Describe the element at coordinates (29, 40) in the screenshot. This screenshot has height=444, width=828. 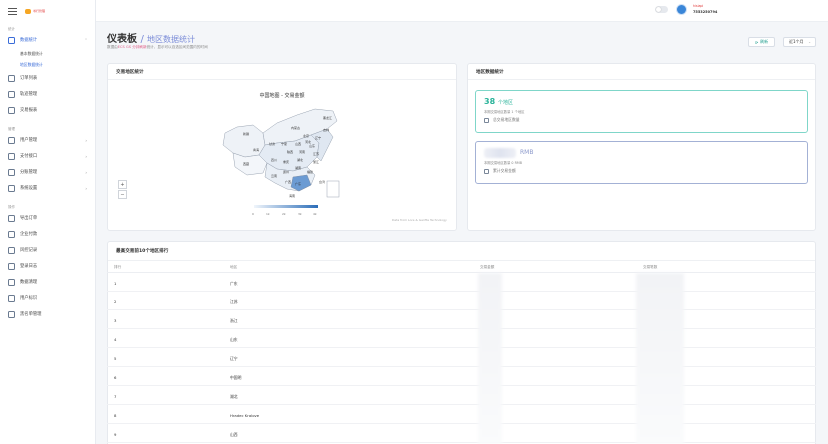
I see `sidebar-item-label: 数据统计` at that location.